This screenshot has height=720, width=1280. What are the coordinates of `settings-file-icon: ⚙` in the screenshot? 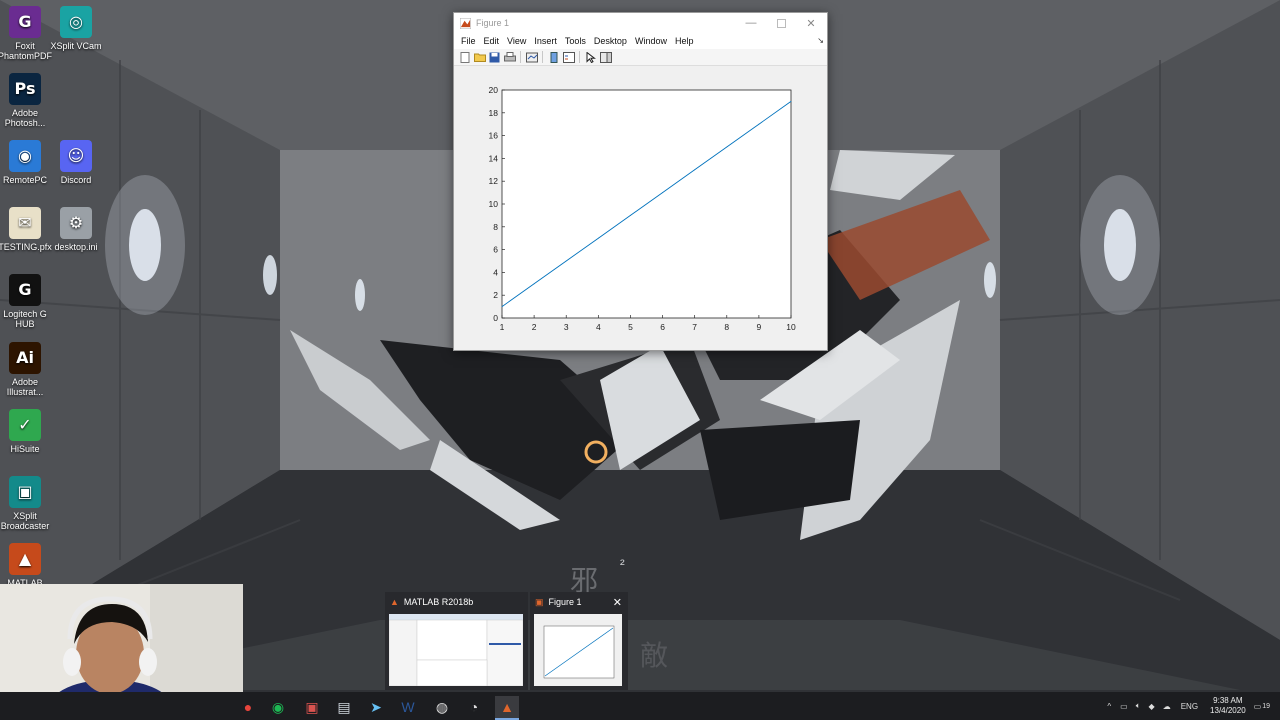 It's located at (76, 223).